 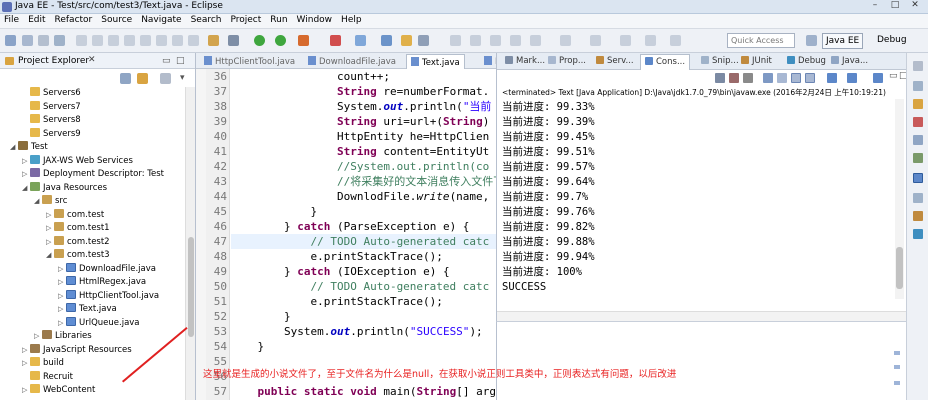 I want to click on tree-item: ▷ HttpClientTool.java, so click(x=108, y=296).